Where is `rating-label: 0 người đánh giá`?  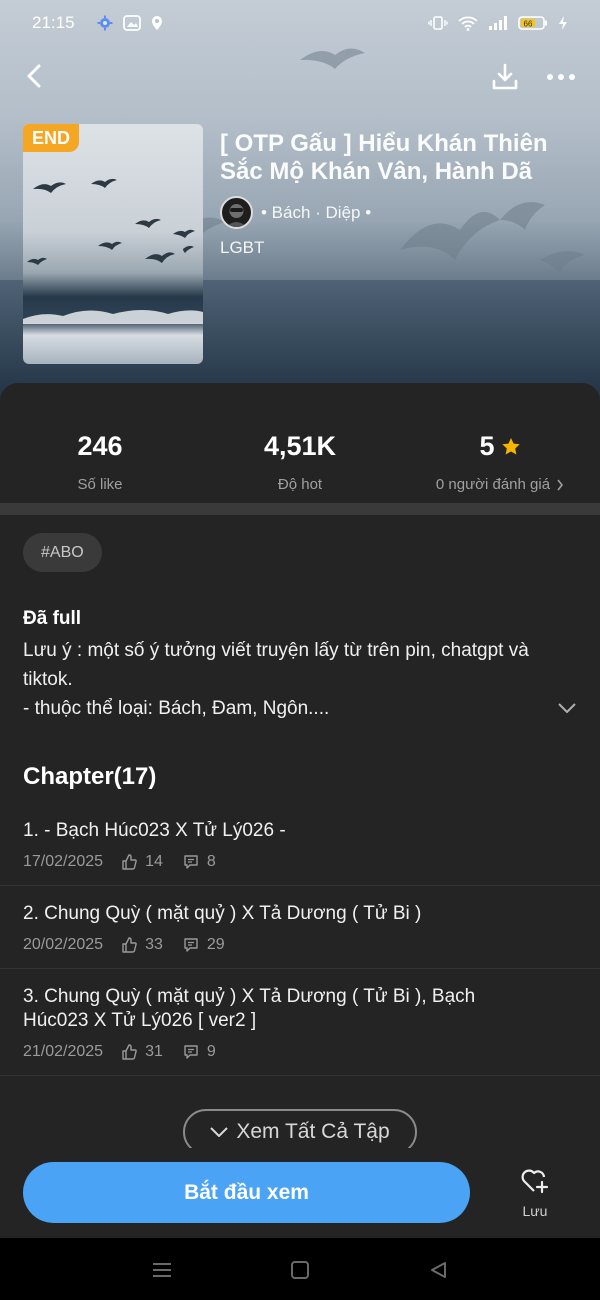 rating-label: 0 người đánh giá is located at coordinates (493, 484).